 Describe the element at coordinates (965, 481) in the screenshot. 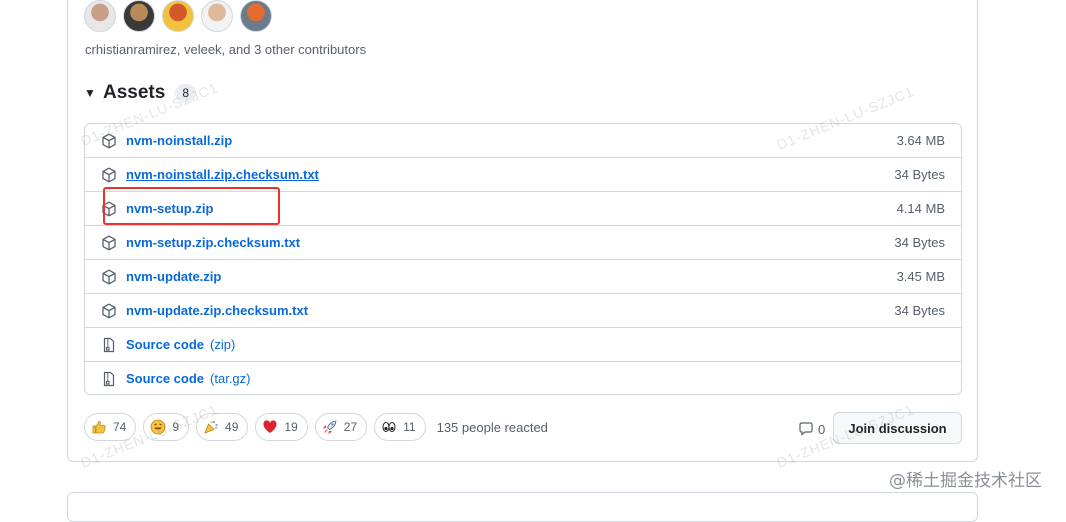

I see `site-watermark-text: @稀土掘金技术社区` at that location.